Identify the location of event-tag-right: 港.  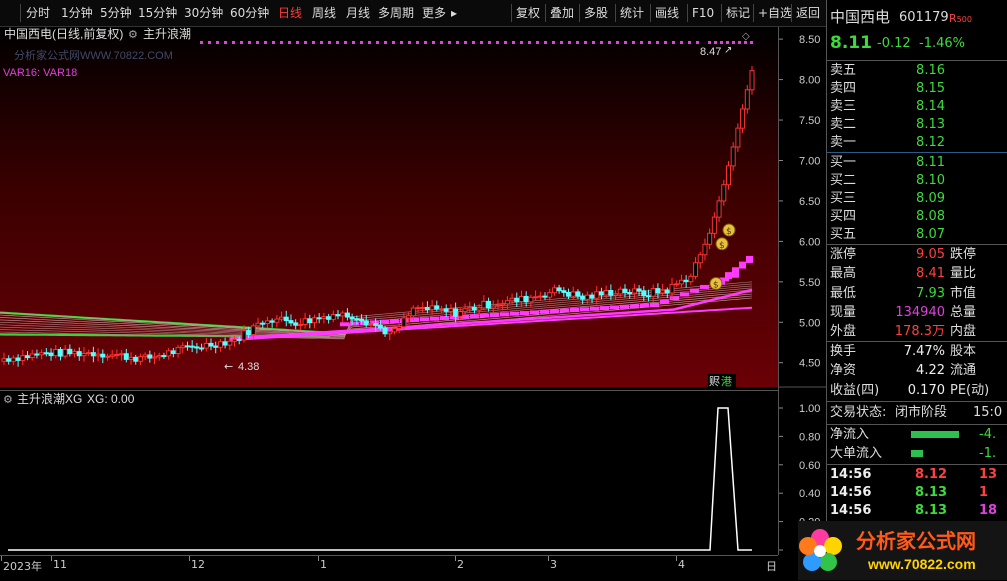
(726, 381).